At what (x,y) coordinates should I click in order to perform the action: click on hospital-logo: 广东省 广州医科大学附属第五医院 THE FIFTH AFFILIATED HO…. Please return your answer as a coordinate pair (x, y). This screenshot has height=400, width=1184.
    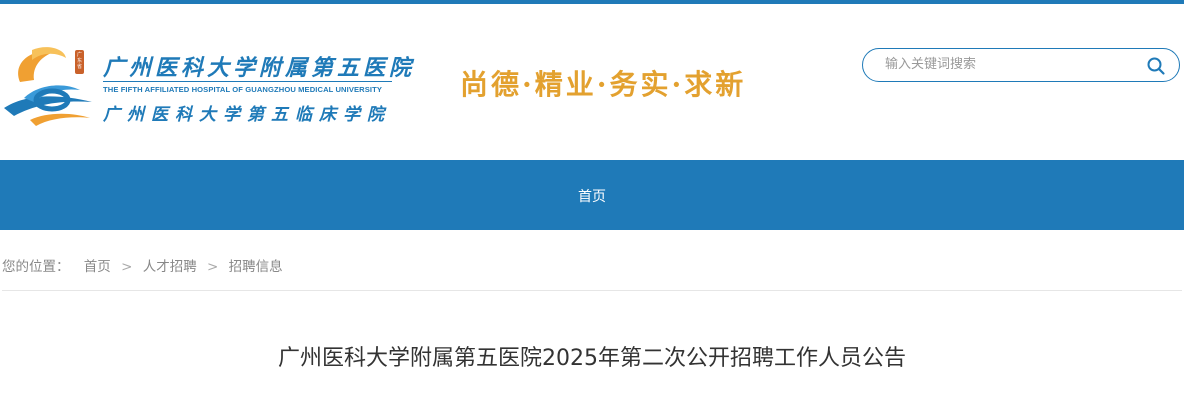
    Looking at the image, I should click on (205, 87).